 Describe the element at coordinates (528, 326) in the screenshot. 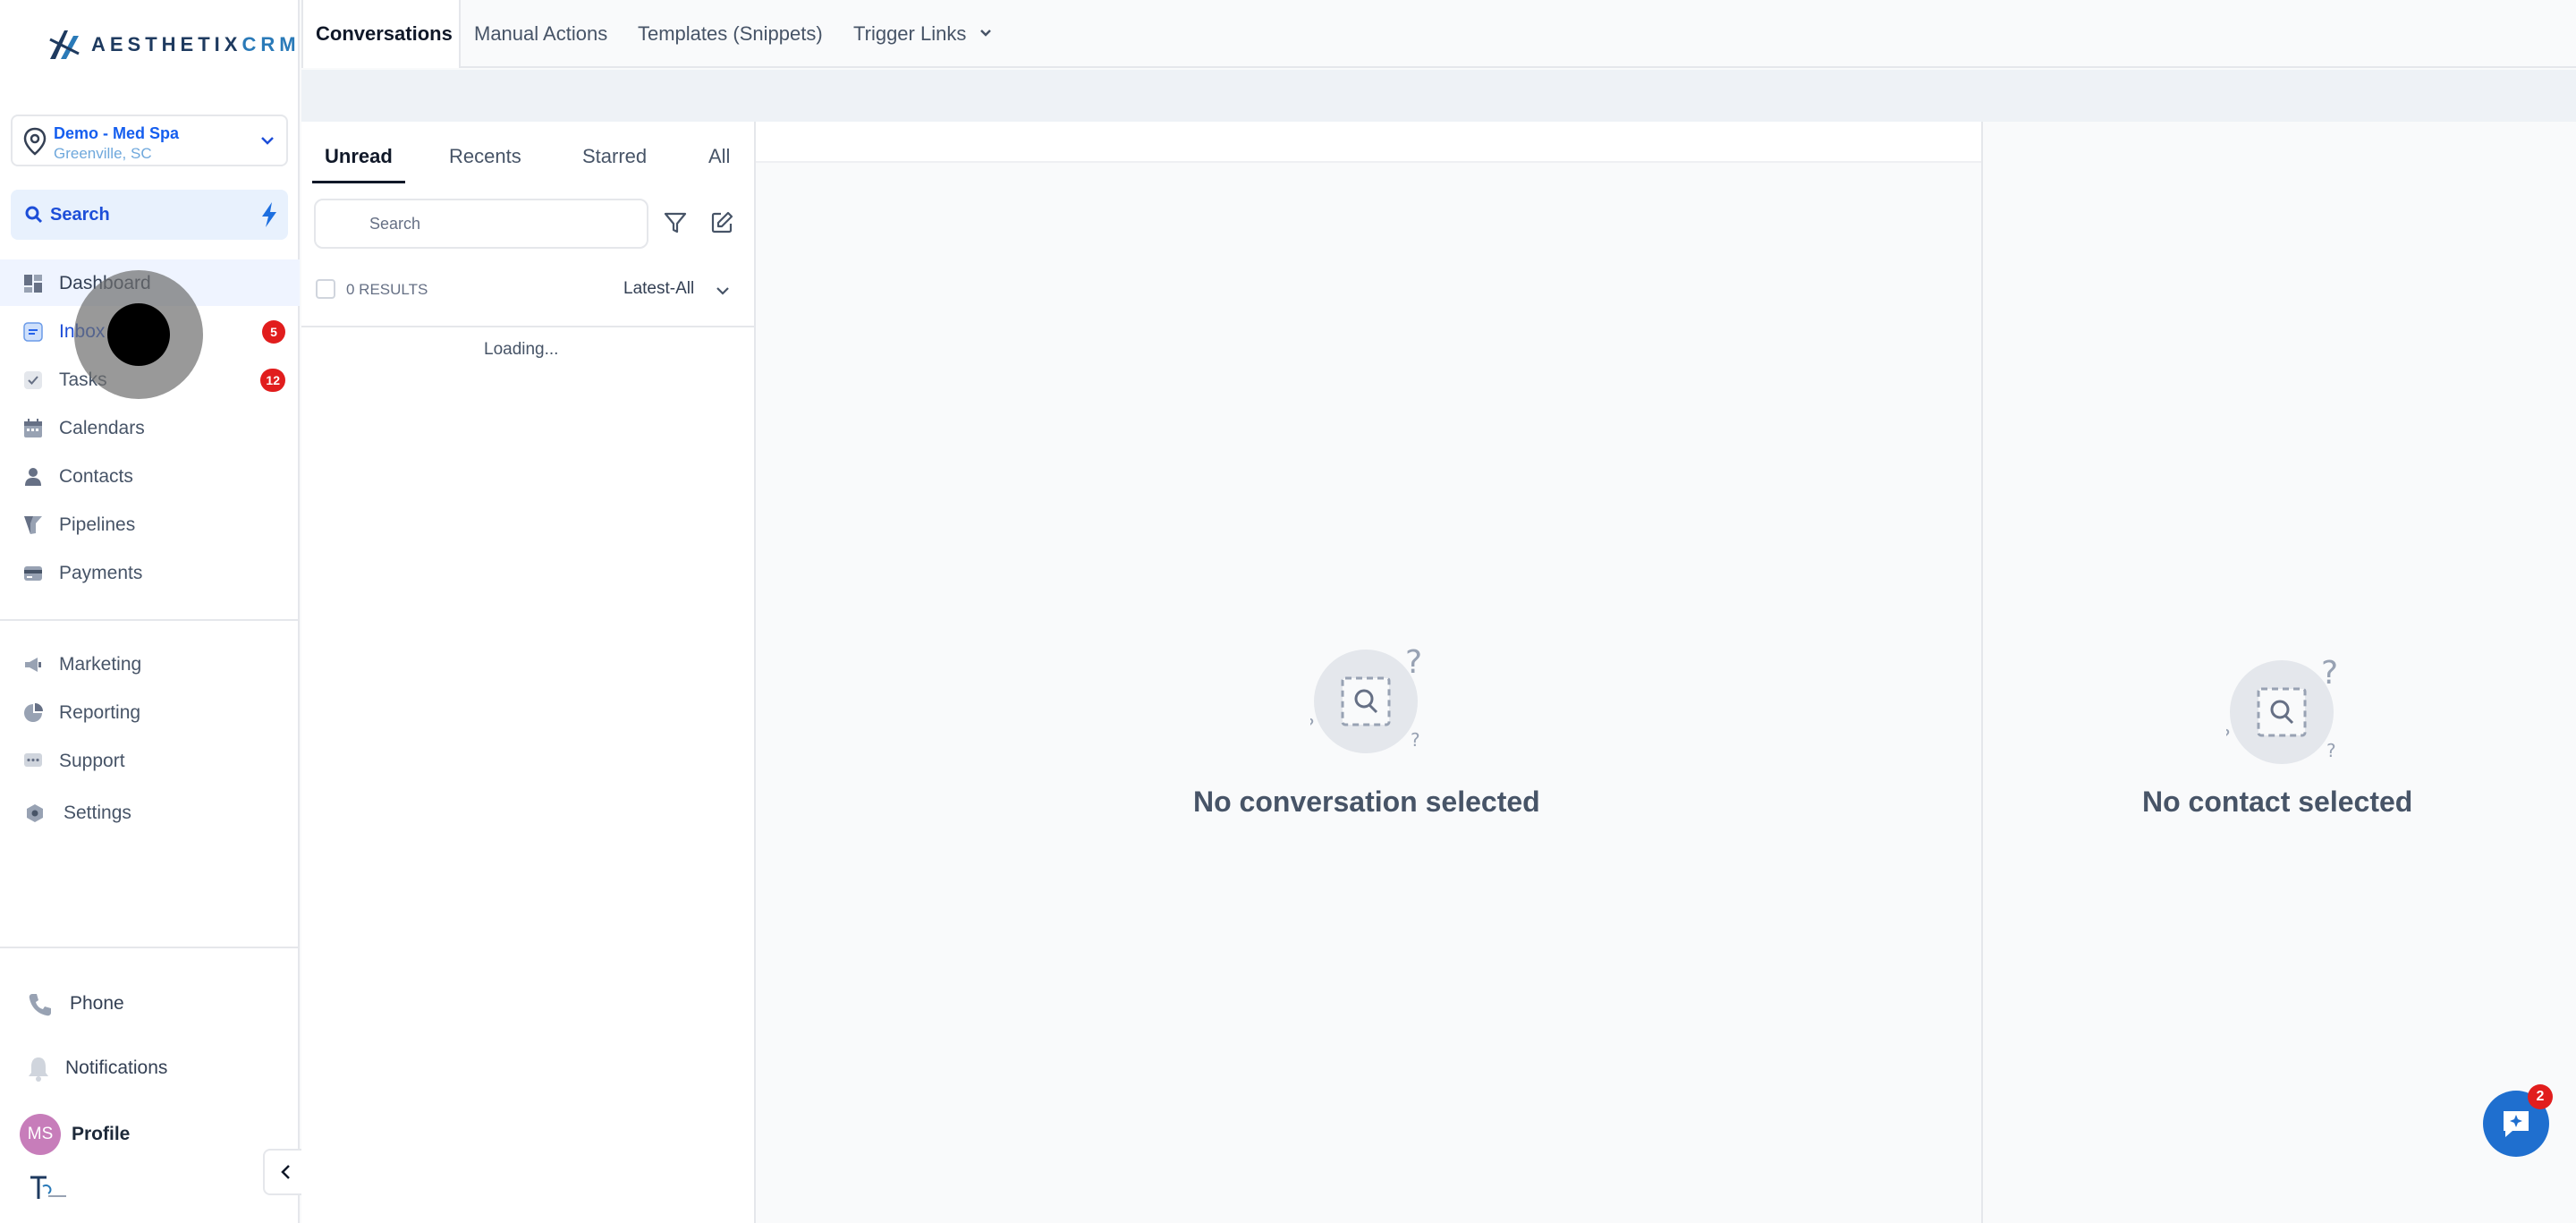

I see `list-divider` at that location.